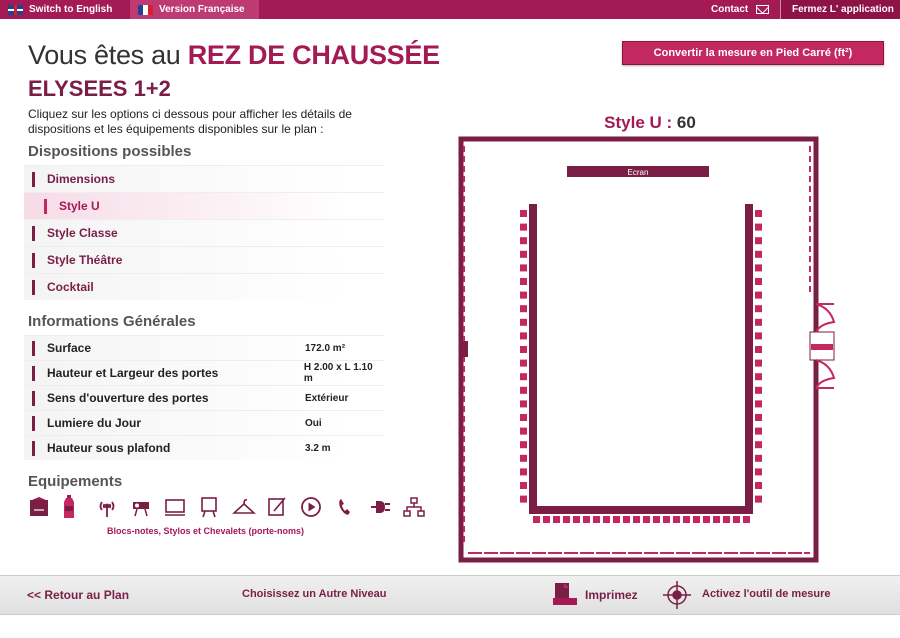 This screenshot has width=900, height=638. What do you see at coordinates (194, 9) in the screenshot?
I see `version-francaise-button: Version Française` at bounding box center [194, 9].